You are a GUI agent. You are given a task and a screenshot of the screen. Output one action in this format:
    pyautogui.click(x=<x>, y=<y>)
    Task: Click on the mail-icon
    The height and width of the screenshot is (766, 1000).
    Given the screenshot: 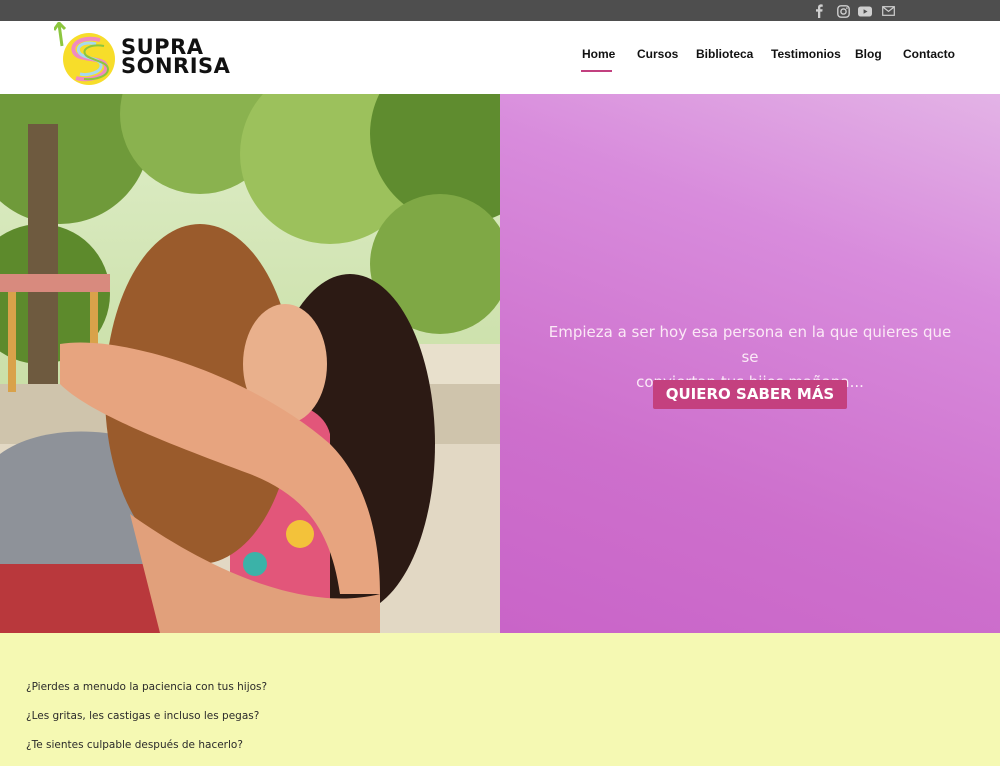 What is the action you would take?
    pyautogui.click(x=888, y=11)
    